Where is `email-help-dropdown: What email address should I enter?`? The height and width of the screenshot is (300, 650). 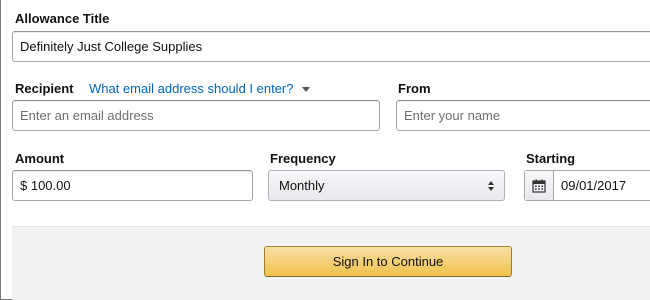
email-help-dropdown: What email address should I enter? is located at coordinates (199, 88).